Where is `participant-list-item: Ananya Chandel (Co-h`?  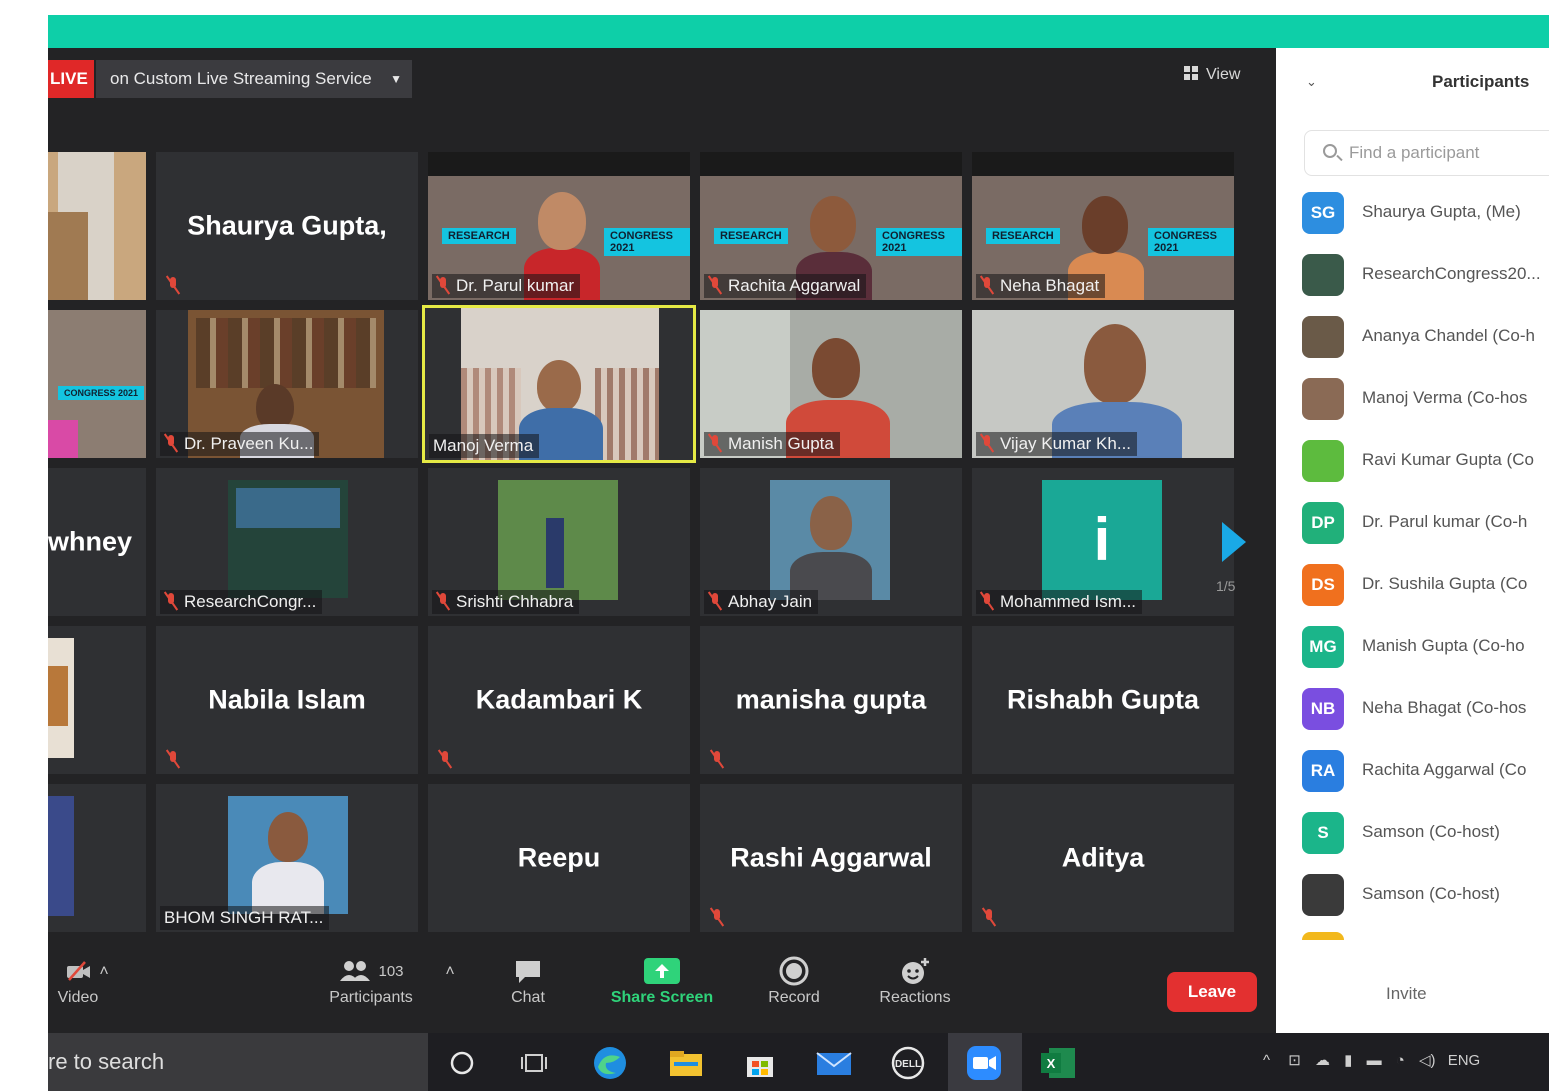
participant-list-item: Ananya Chandel (Co-h is located at coordinates (1425, 337).